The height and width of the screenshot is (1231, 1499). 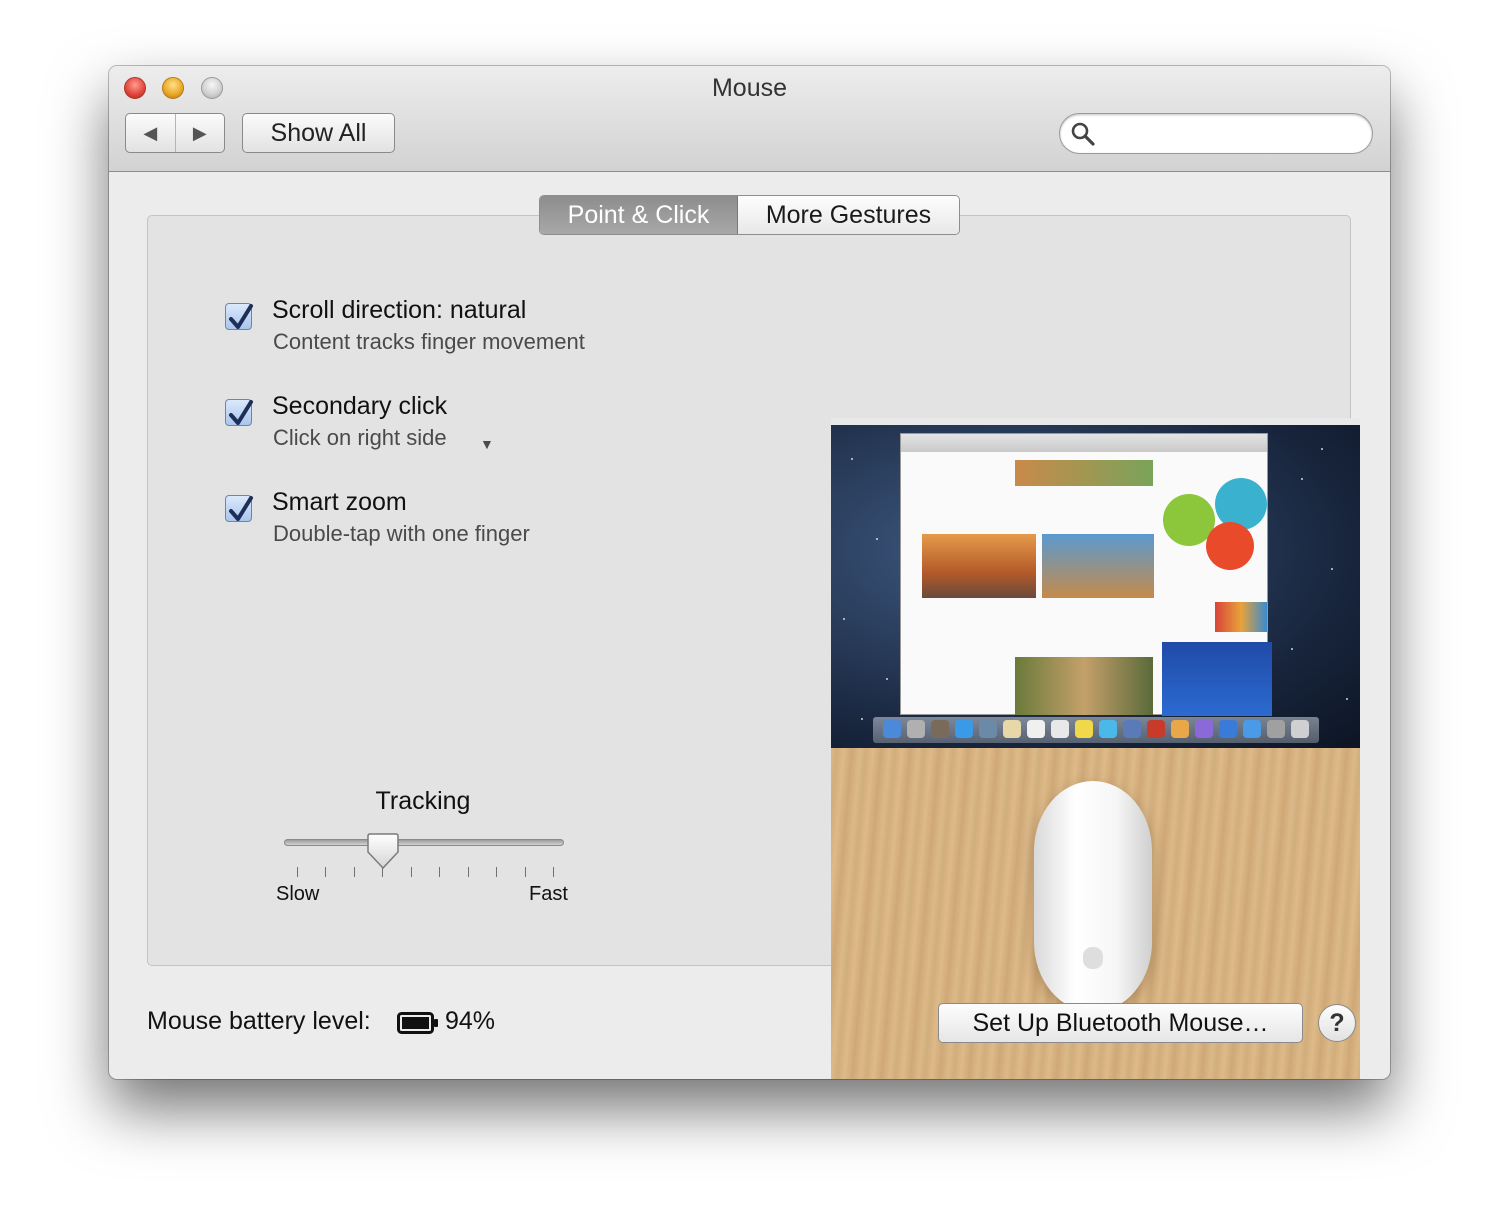 I want to click on window-title: Mouse, so click(x=749, y=88).